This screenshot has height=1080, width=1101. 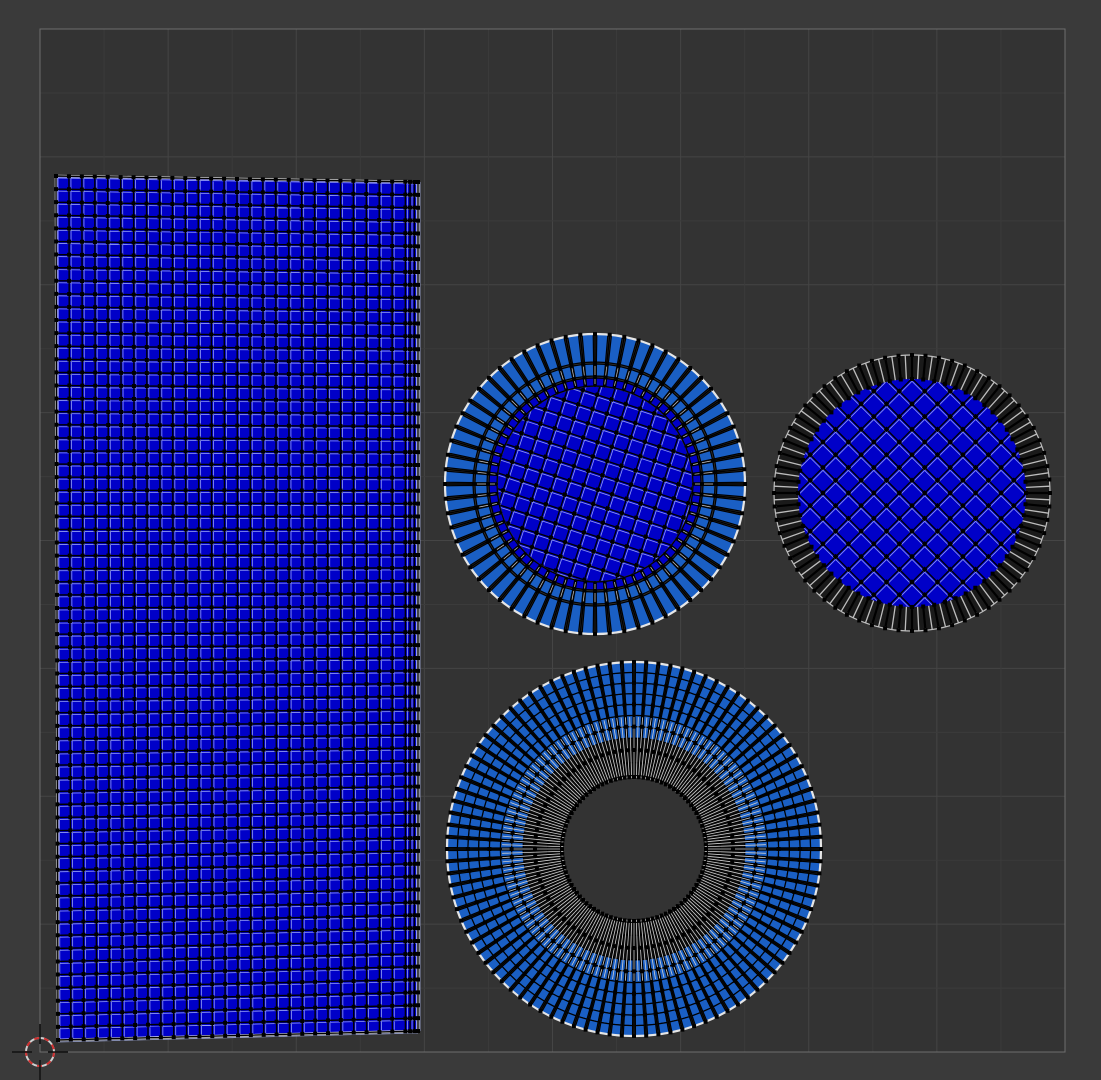 What do you see at coordinates (634, 849) in the screenshot?
I see `tube-island` at bounding box center [634, 849].